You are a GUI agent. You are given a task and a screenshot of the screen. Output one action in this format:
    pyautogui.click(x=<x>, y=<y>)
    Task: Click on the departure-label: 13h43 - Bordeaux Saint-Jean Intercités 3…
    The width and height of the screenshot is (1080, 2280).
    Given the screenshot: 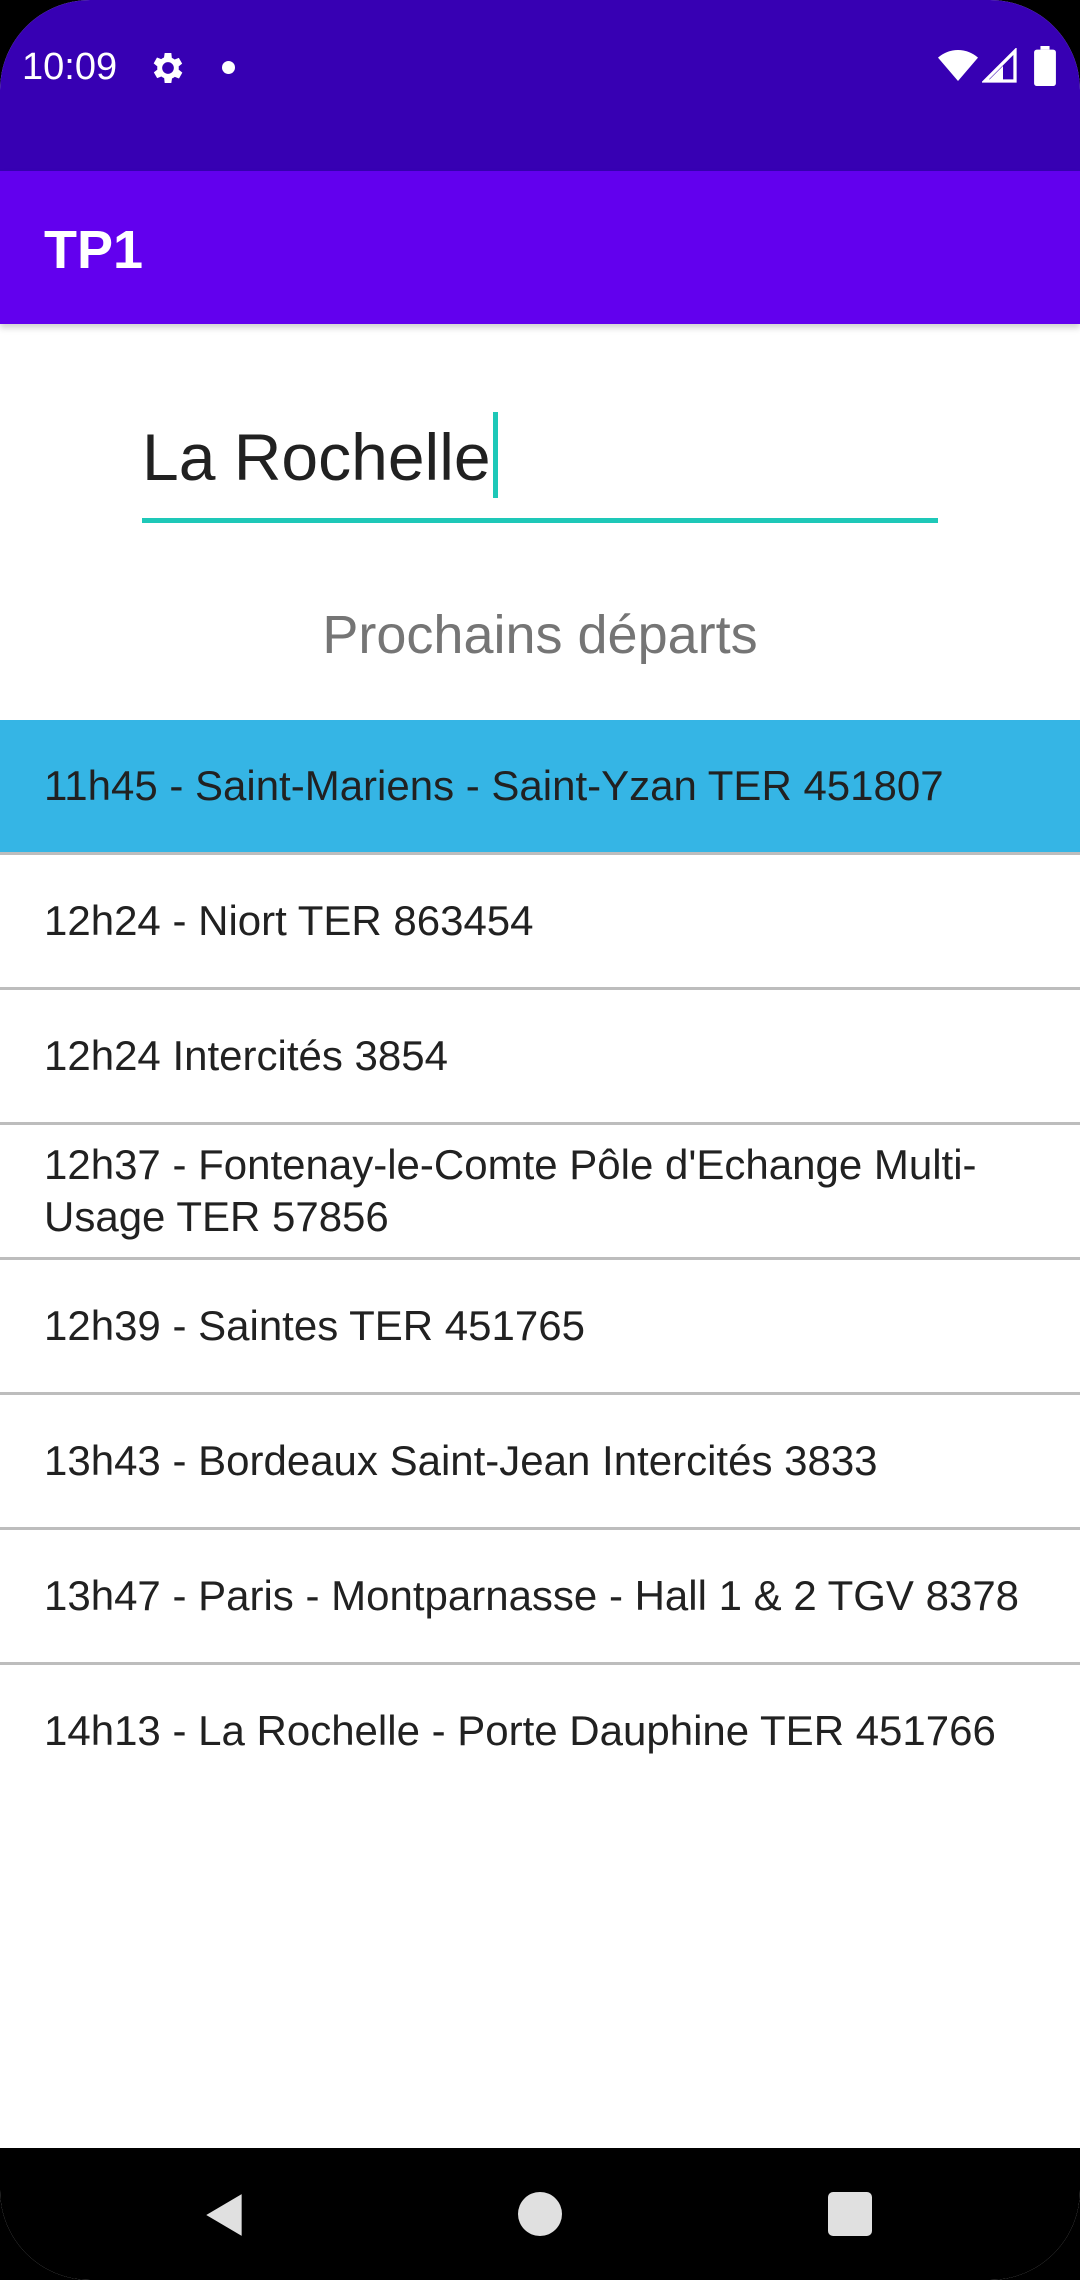 What is the action you would take?
    pyautogui.click(x=461, y=1460)
    